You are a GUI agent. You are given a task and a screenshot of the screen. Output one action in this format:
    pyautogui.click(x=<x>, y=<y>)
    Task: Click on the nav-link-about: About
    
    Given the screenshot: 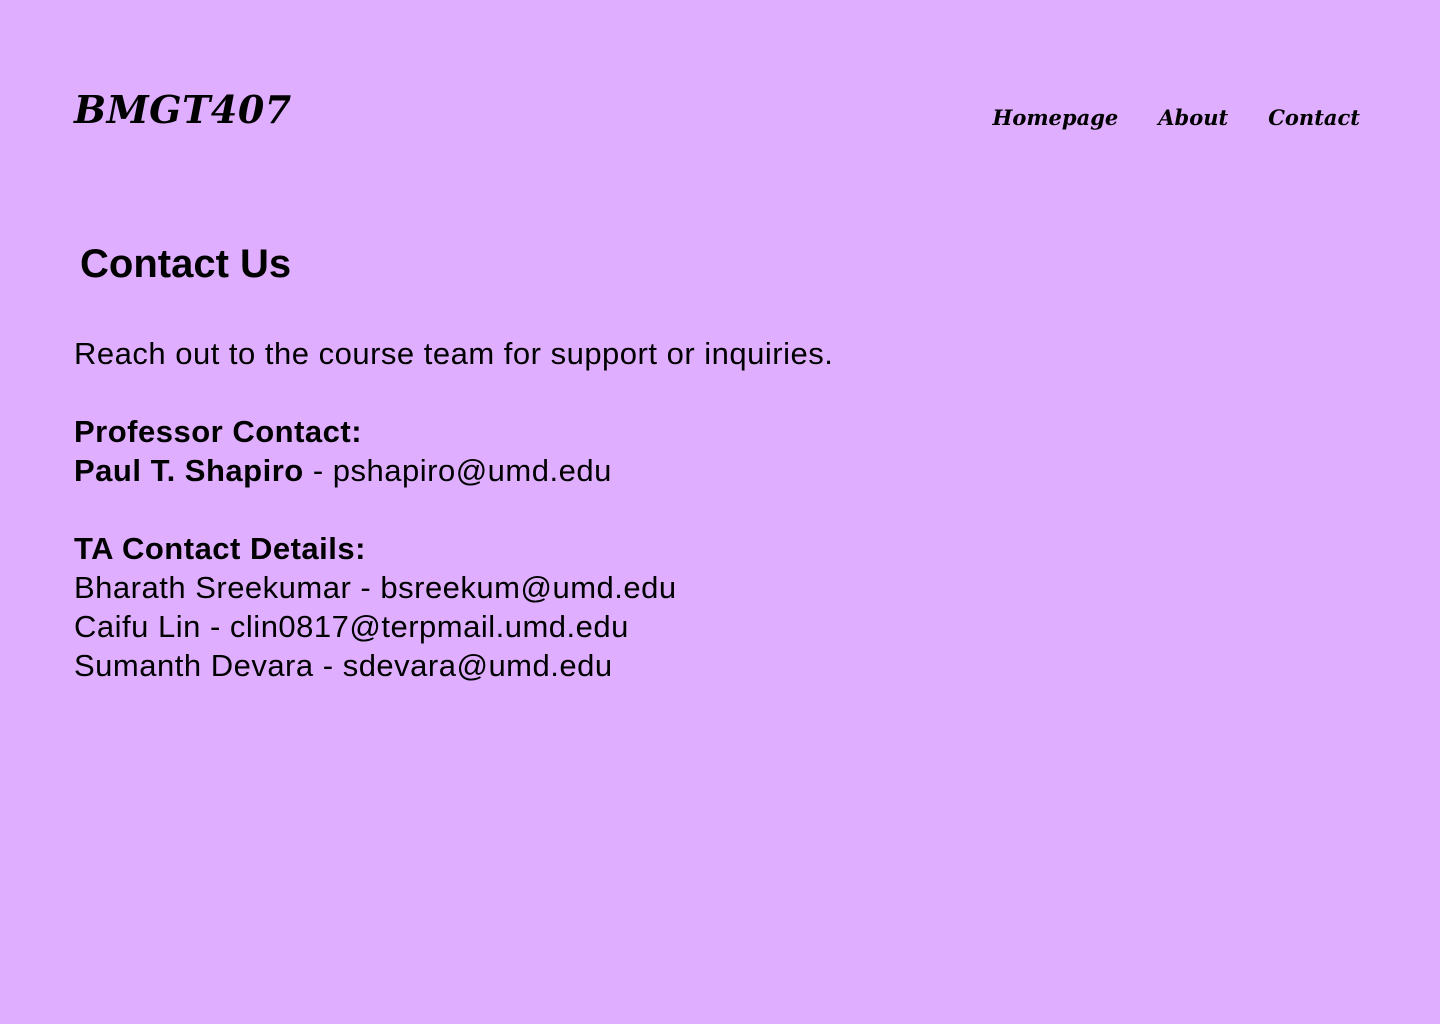 What is the action you would take?
    pyautogui.click(x=1193, y=118)
    